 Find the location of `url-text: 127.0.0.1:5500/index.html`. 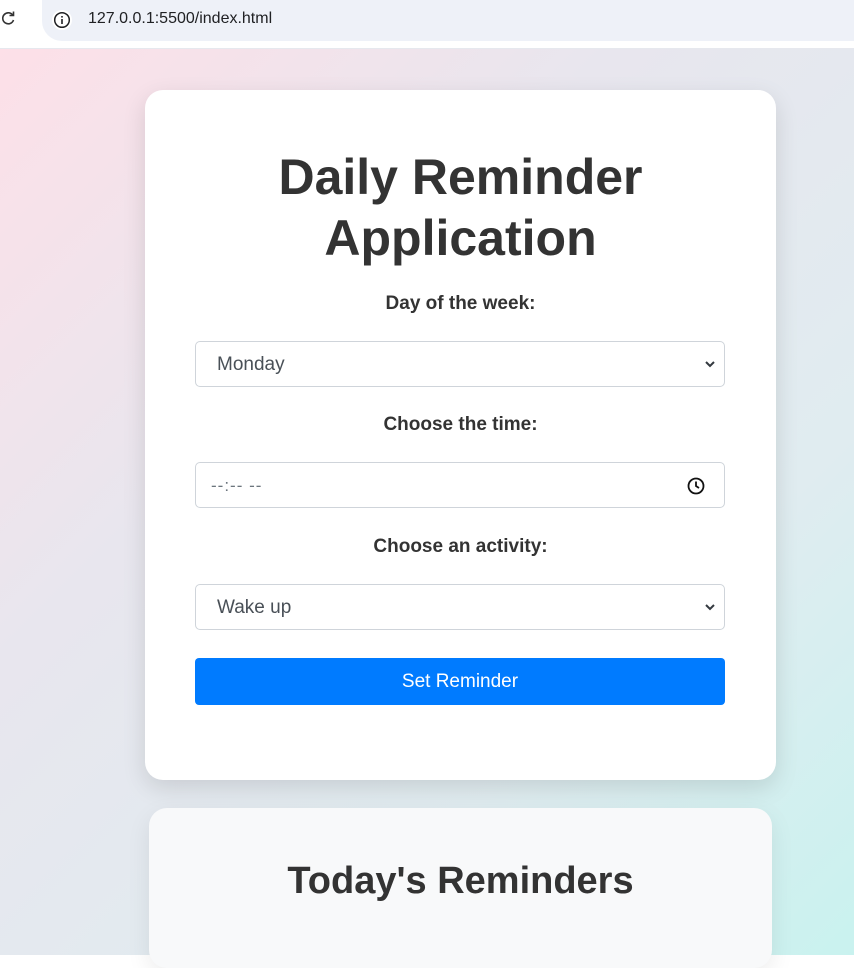

url-text: 127.0.0.1:5500/index.html is located at coordinates (180, 19).